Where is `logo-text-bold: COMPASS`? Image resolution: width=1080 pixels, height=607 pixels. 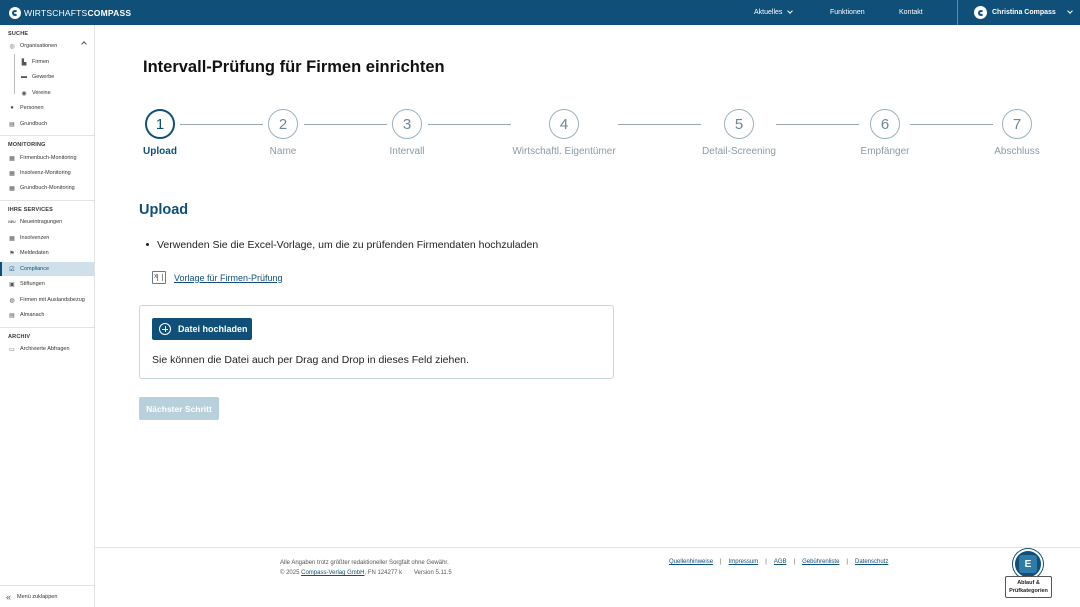 logo-text-bold: COMPASS is located at coordinates (109, 12).